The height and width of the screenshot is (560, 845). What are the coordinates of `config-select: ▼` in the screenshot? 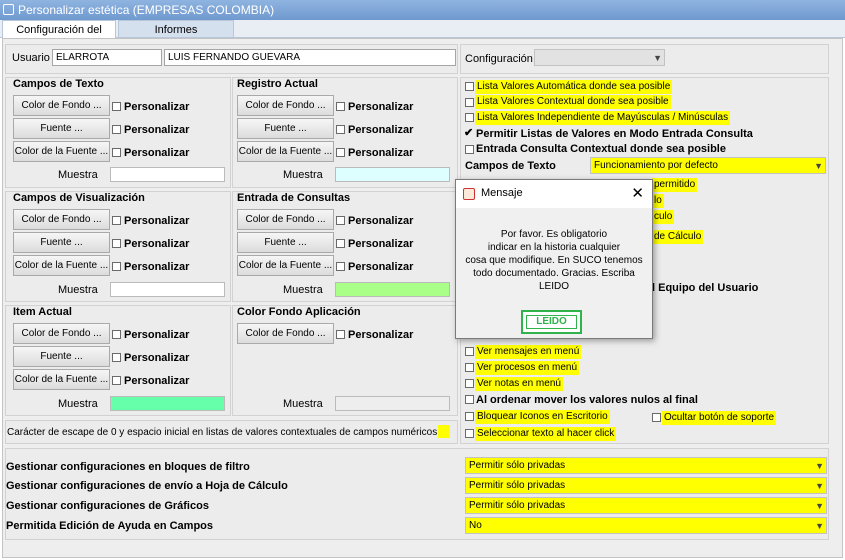 It's located at (599, 57).